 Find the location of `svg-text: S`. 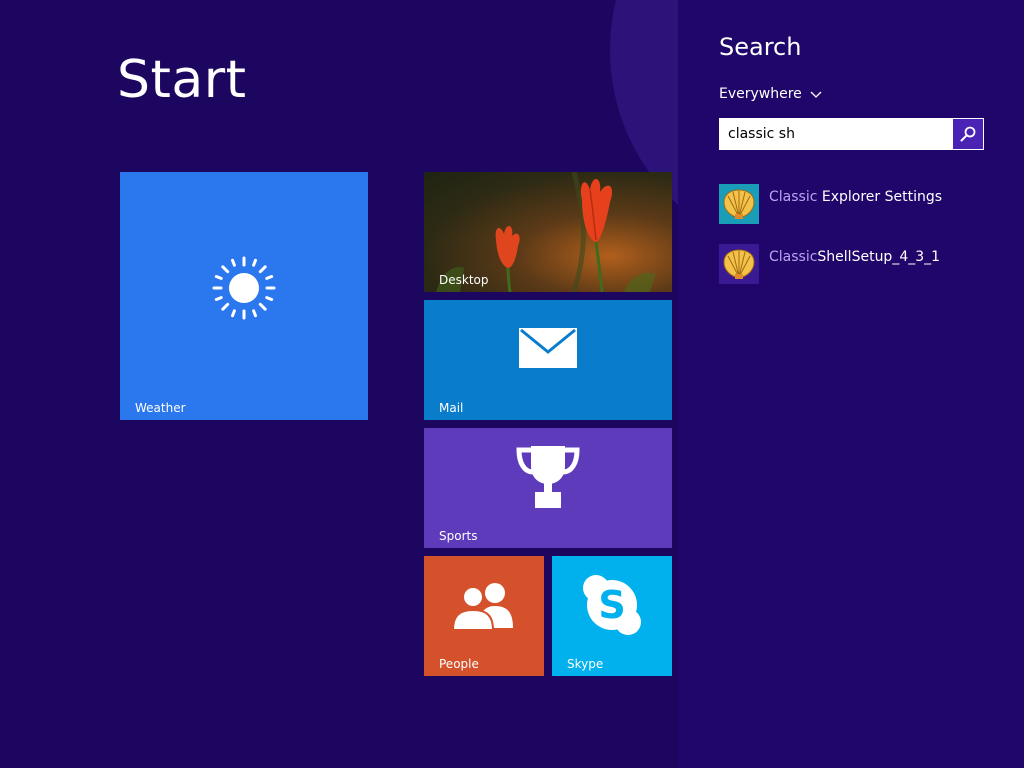

svg-text: S is located at coordinates (611, 605).